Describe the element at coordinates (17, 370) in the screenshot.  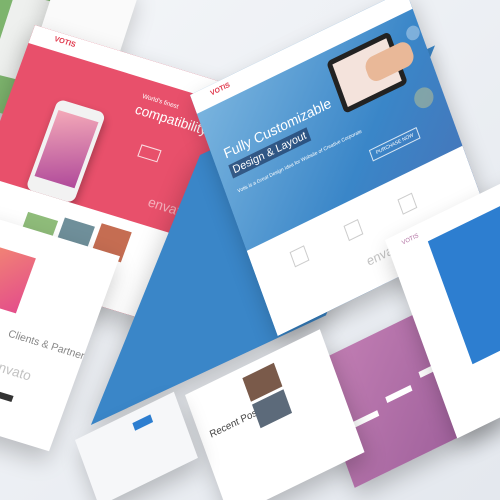
I see `watermark-2: envato` at that location.